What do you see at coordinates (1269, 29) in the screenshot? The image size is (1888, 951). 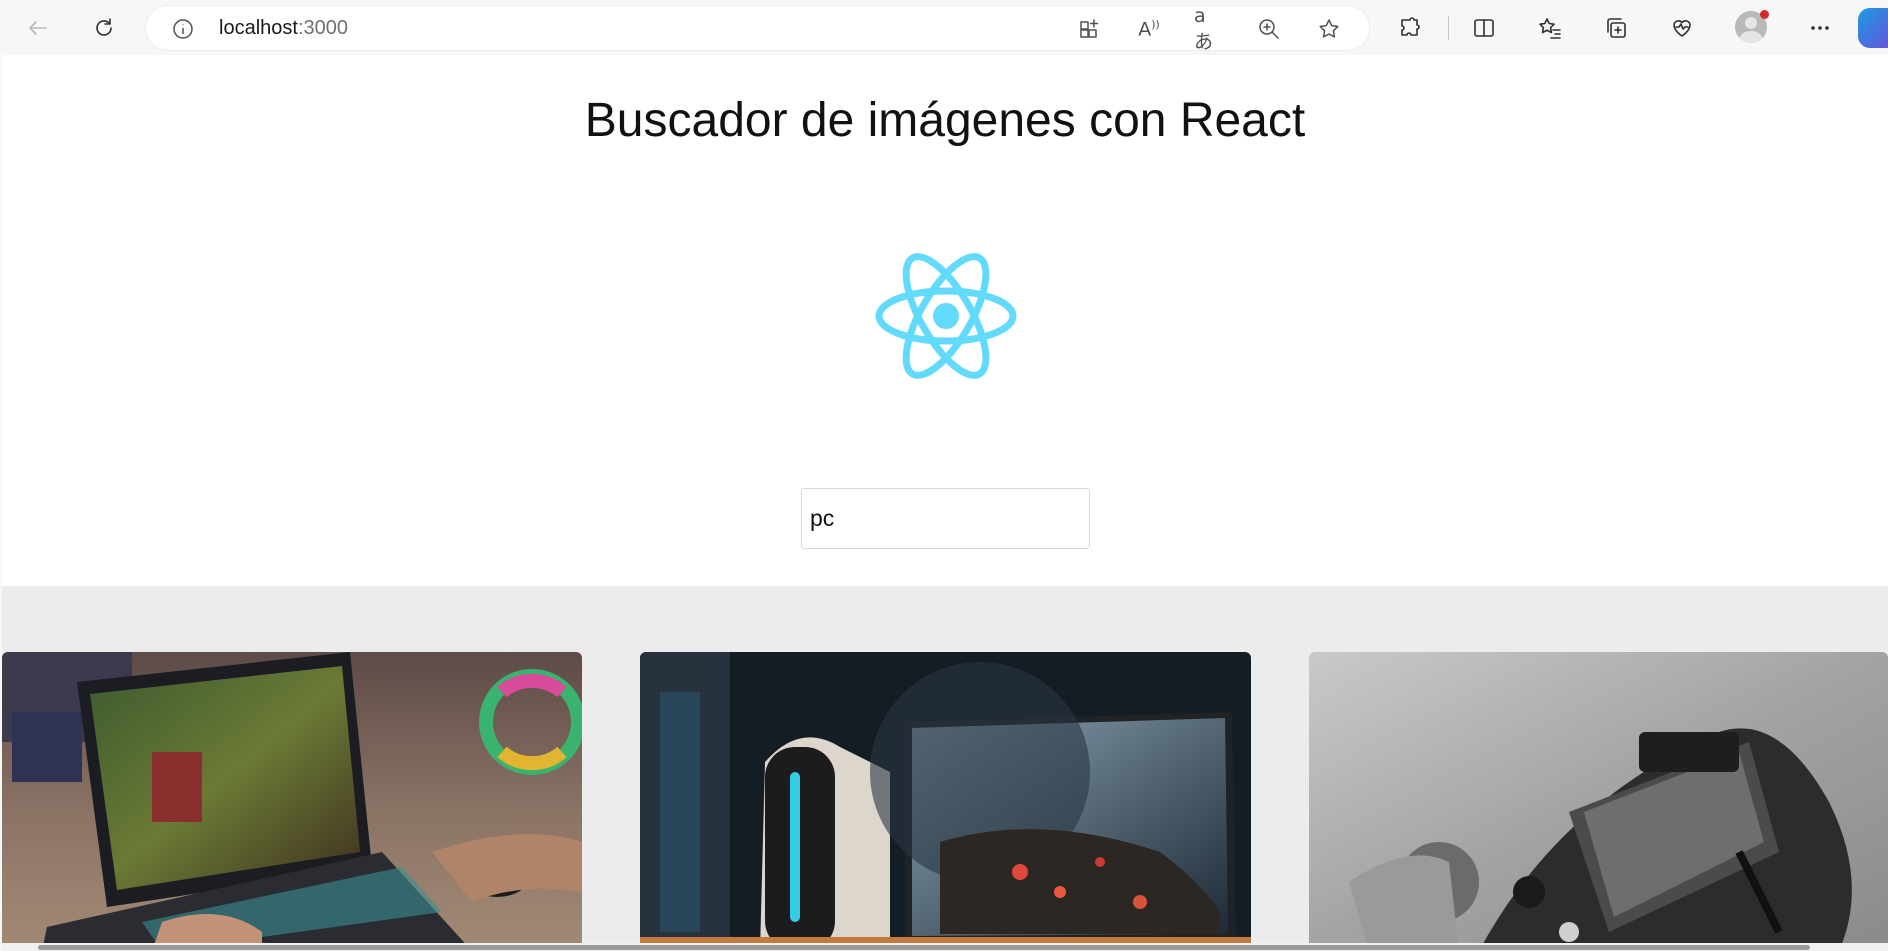 I see `zoom-icon` at bounding box center [1269, 29].